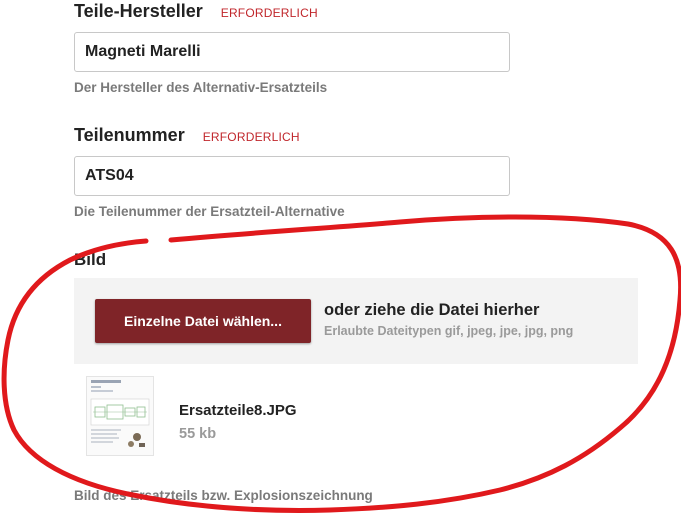 Image resolution: width=681 pixels, height=521 pixels. What do you see at coordinates (198, 434) in the screenshot?
I see `file-size: 55 kb` at bounding box center [198, 434].